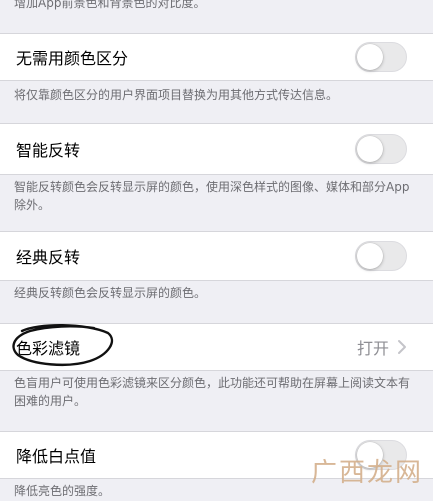 The width and height of the screenshot is (433, 501). I want to click on classic-invert-label: 经典反转, so click(48, 257).